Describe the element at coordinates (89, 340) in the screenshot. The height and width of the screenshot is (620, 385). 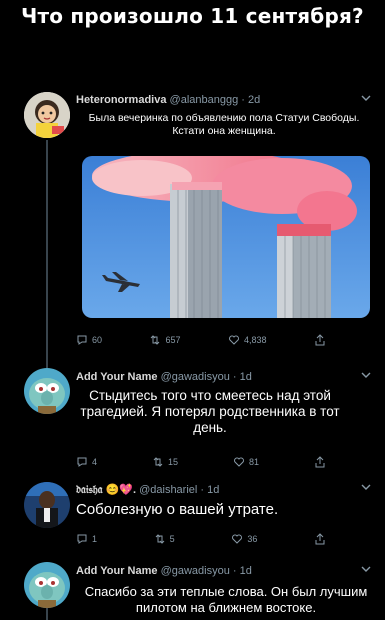
I see `reply-button: 60` at that location.